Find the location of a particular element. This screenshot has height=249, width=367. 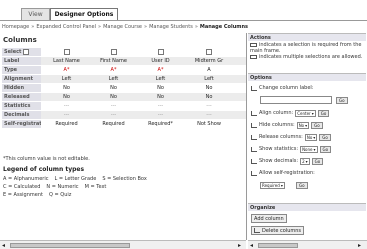

tab-view: View is located at coordinates (35, 14).